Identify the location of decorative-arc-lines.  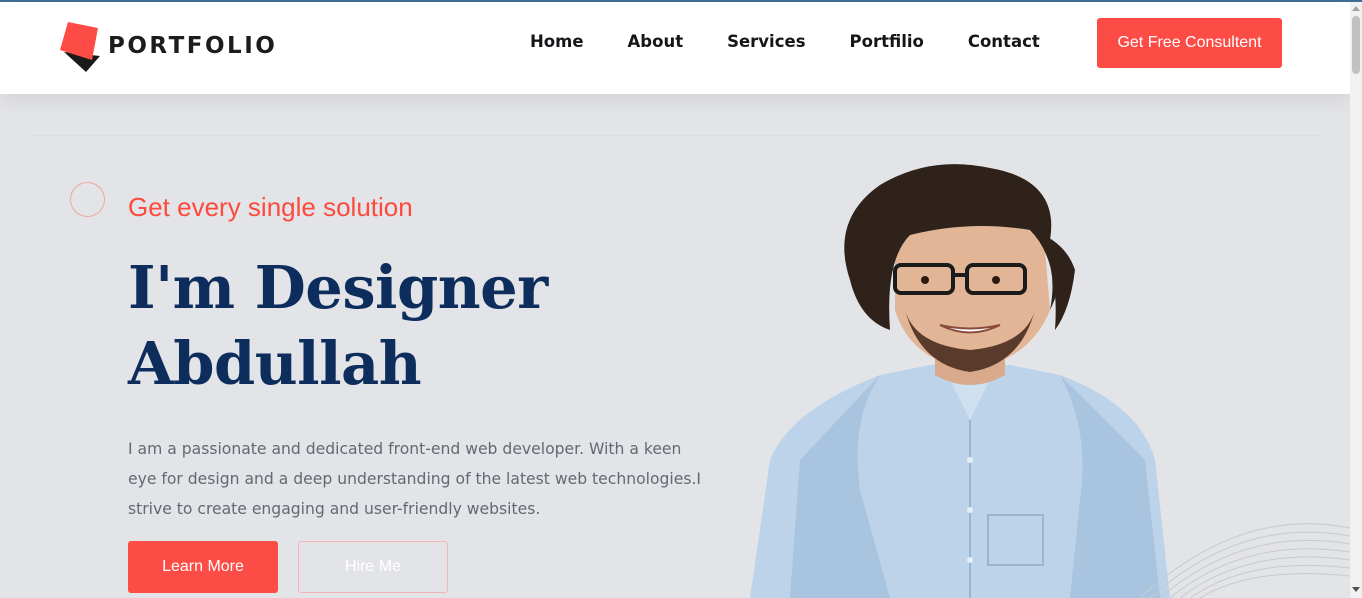
(1240, 554).